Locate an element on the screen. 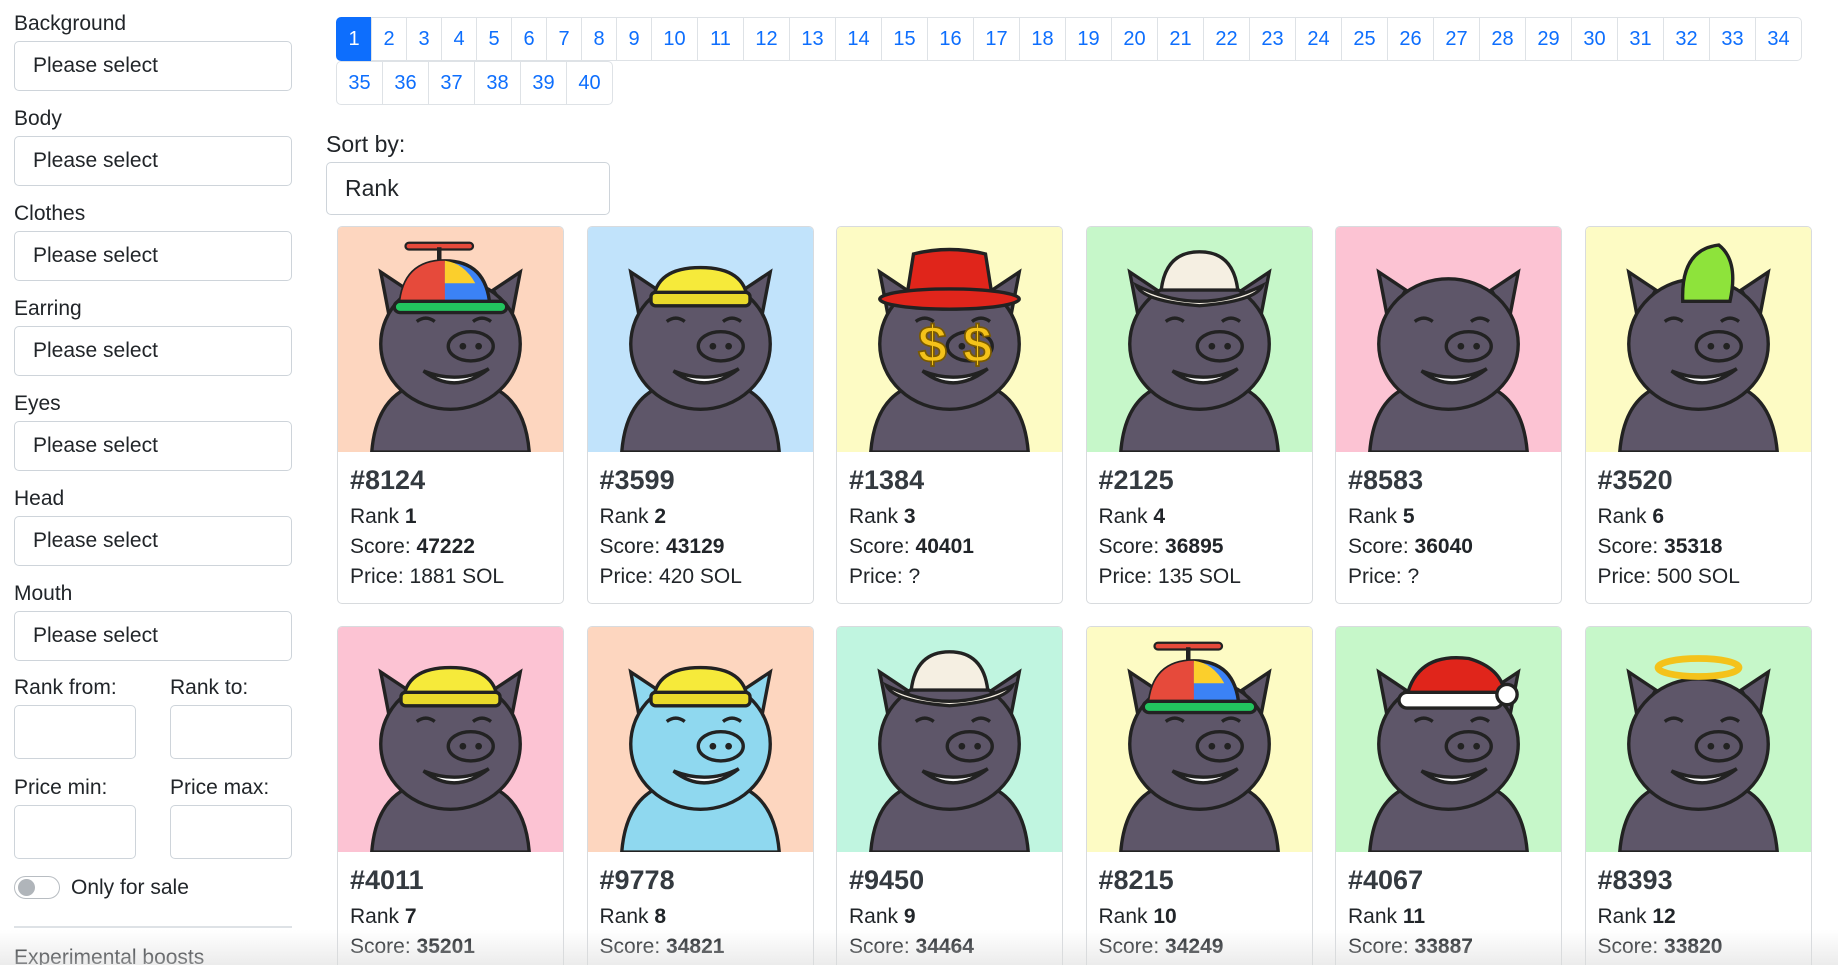 This screenshot has width=1838, height=965. page-link-20: 20 is located at coordinates (1134, 39).